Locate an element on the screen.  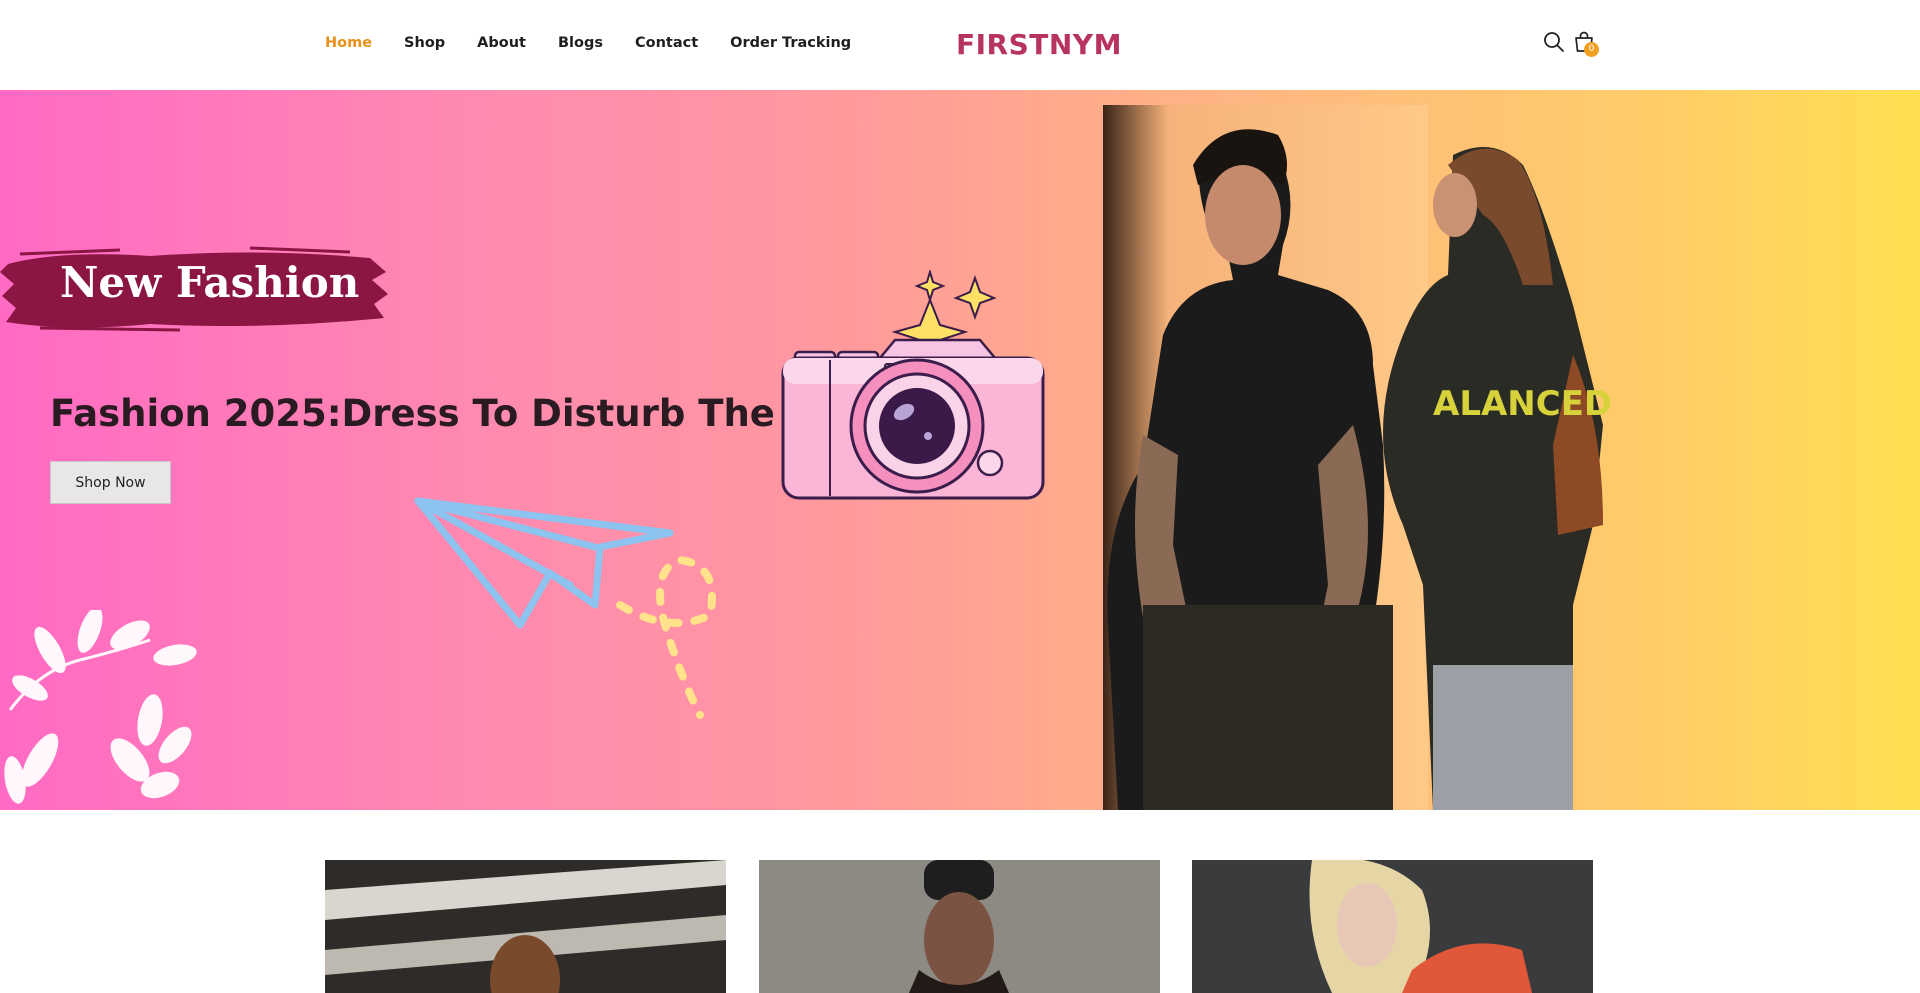
nav-blogs: Blogs is located at coordinates (580, 43).